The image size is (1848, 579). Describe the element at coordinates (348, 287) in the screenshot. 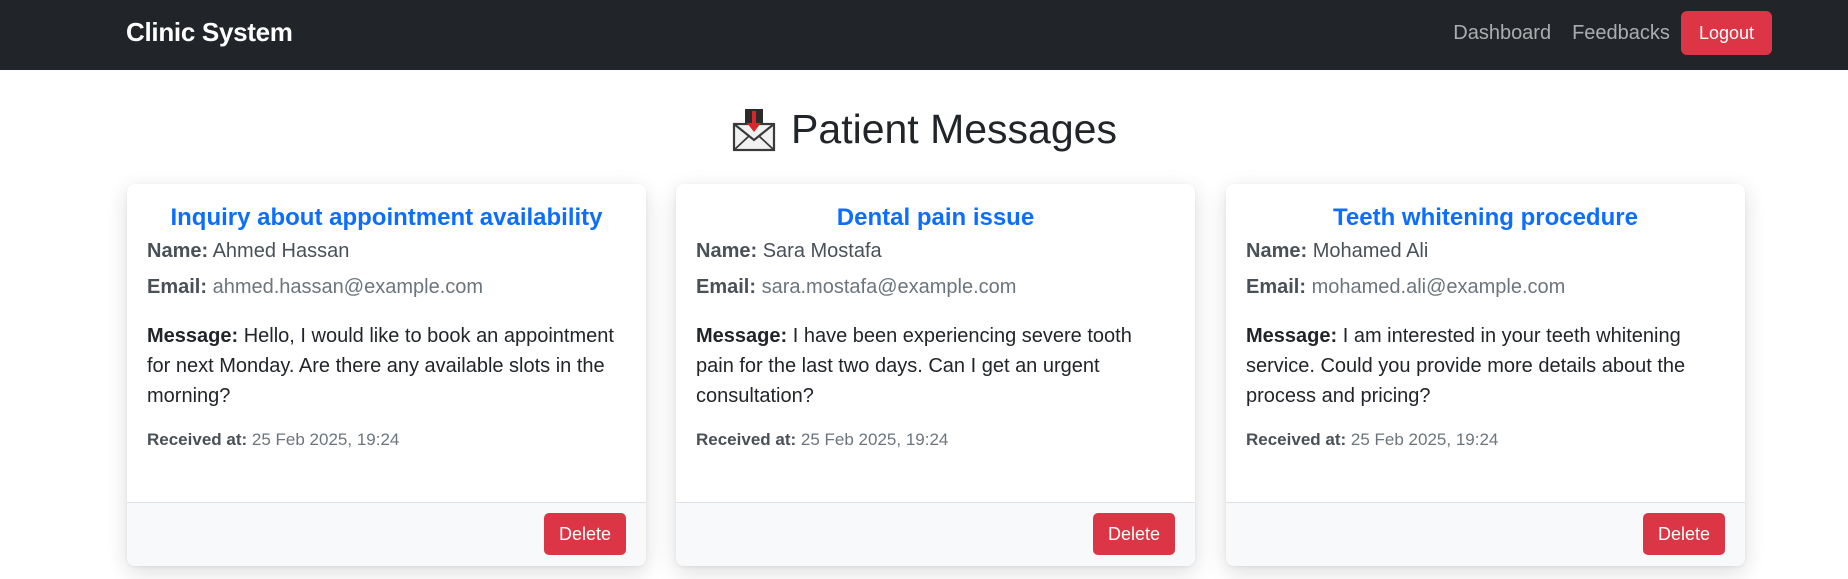

I see `email-value: ahmed.hassan@example.com` at that location.